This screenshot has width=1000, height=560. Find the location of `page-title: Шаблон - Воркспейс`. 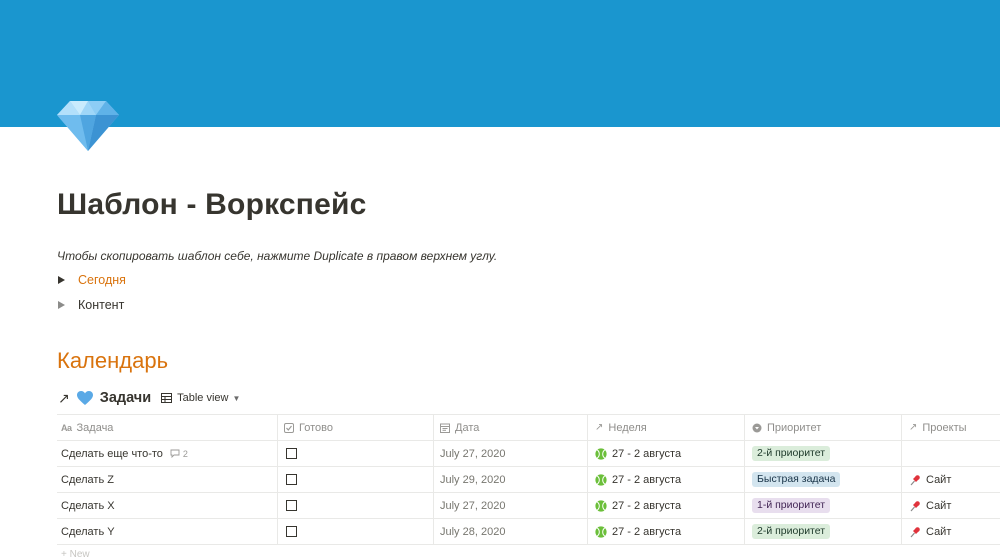

page-title: Шаблон - Воркспейс is located at coordinates (212, 205).